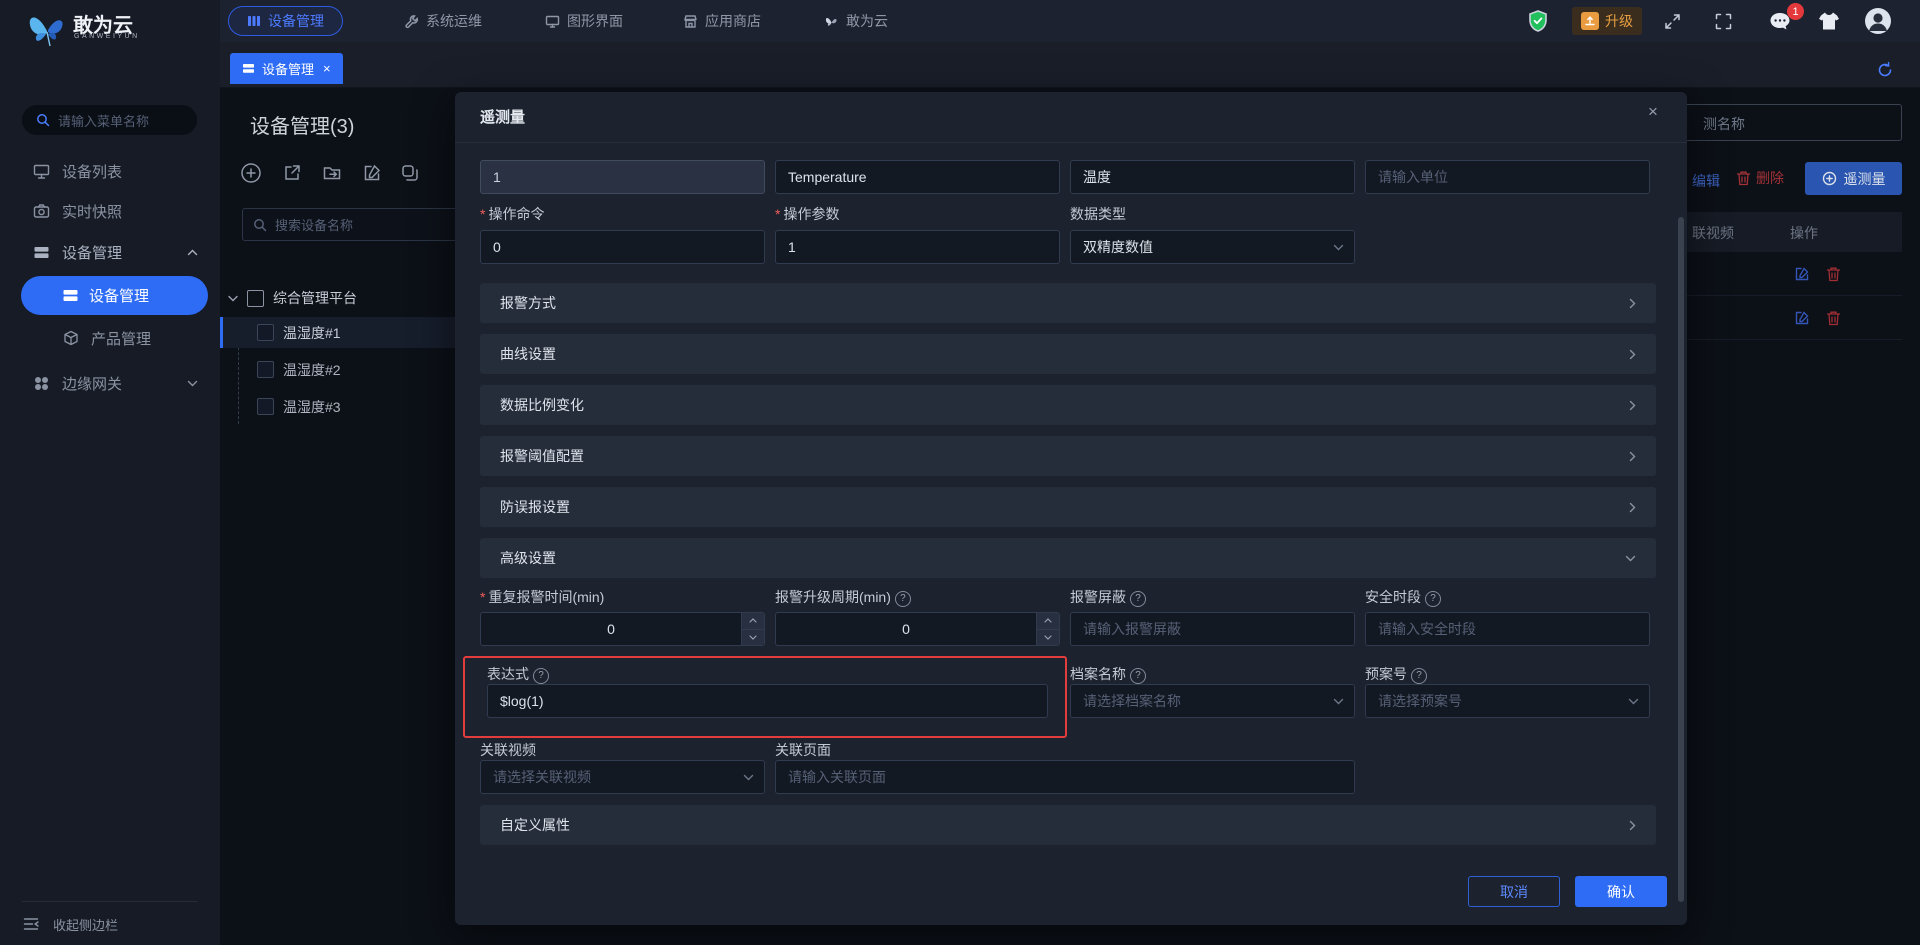  Describe the element at coordinates (1514, 891) in the screenshot. I see `cancel-button: 取消` at that location.